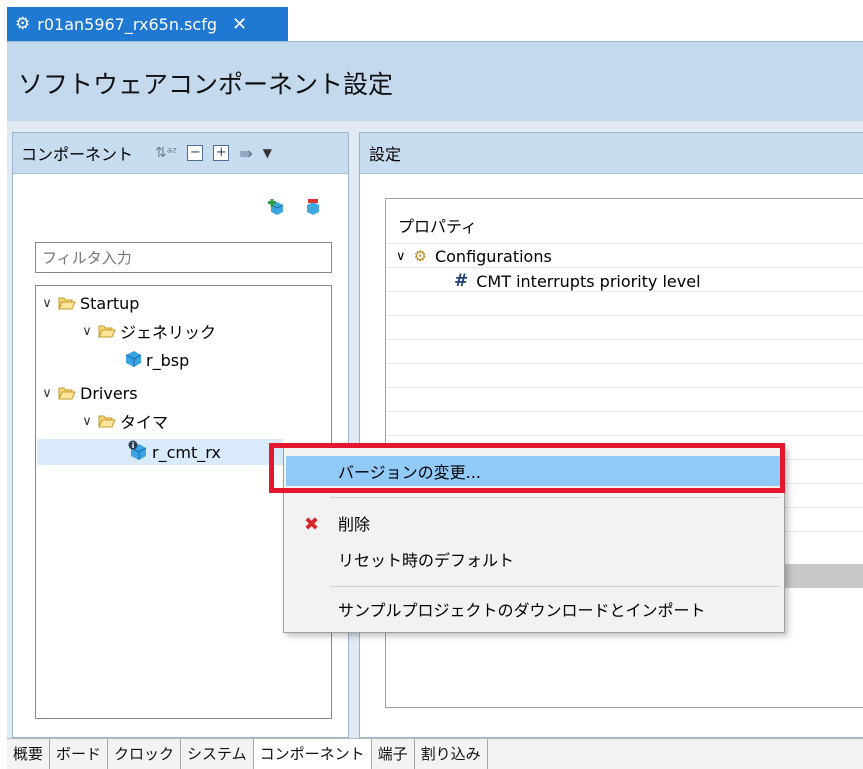 The height and width of the screenshot is (769, 863). I want to click on hash-icon: #, so click(461, 281).